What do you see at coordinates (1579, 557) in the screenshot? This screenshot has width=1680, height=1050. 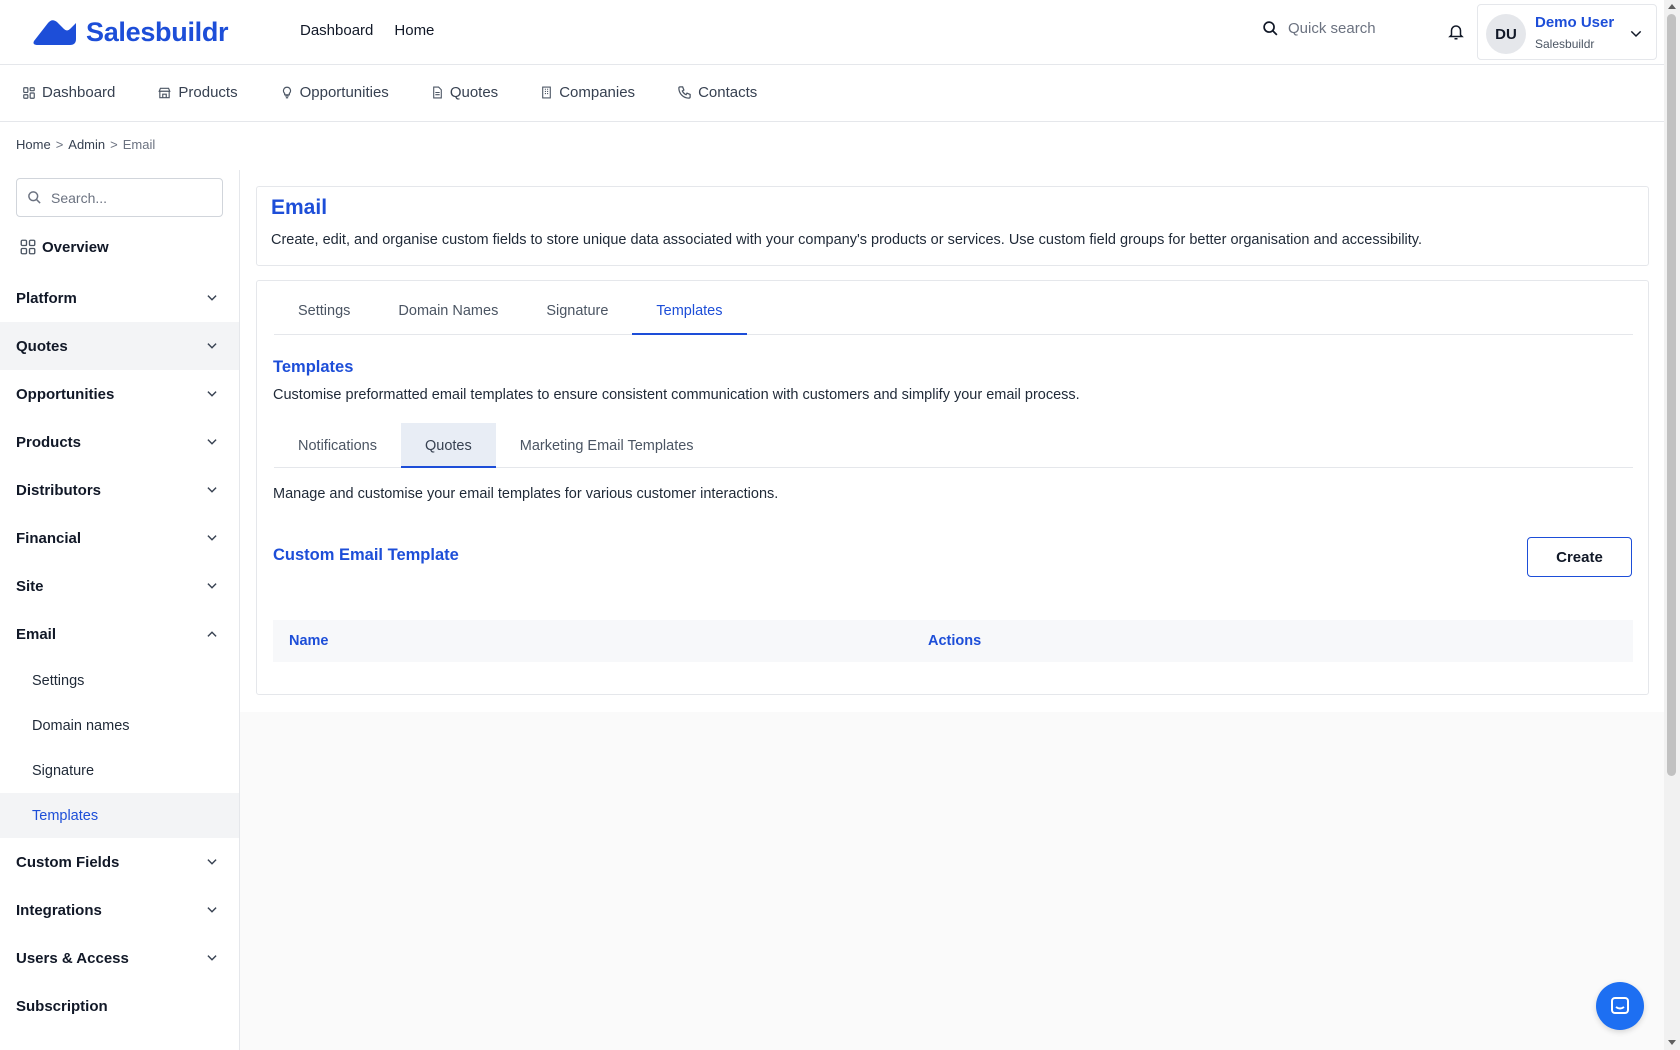 I see `create-button: Create` at bounding box center [1579, 557].